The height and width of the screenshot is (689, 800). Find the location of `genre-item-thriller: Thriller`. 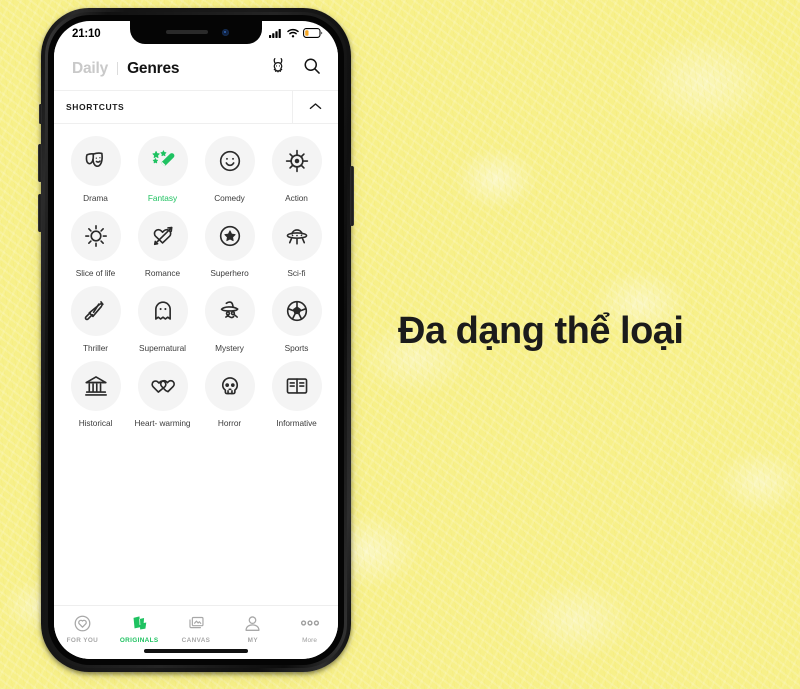

genre-item-thriller: Thriller is located at coordinates (95, 322).